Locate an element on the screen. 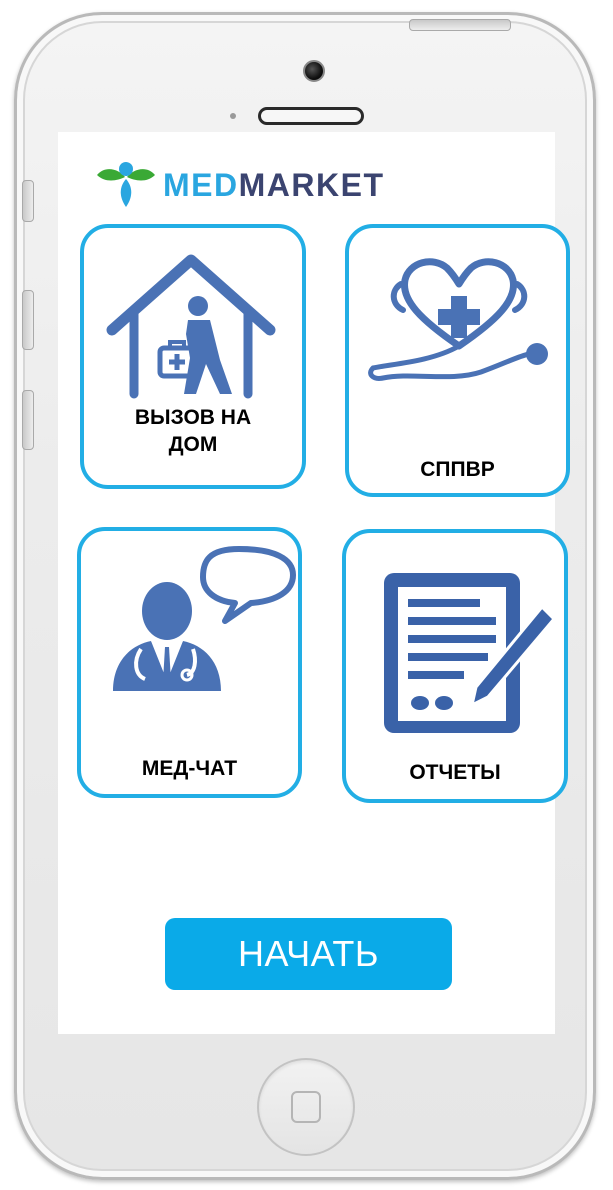  house-call-icon is located at coordinates (191, 326).